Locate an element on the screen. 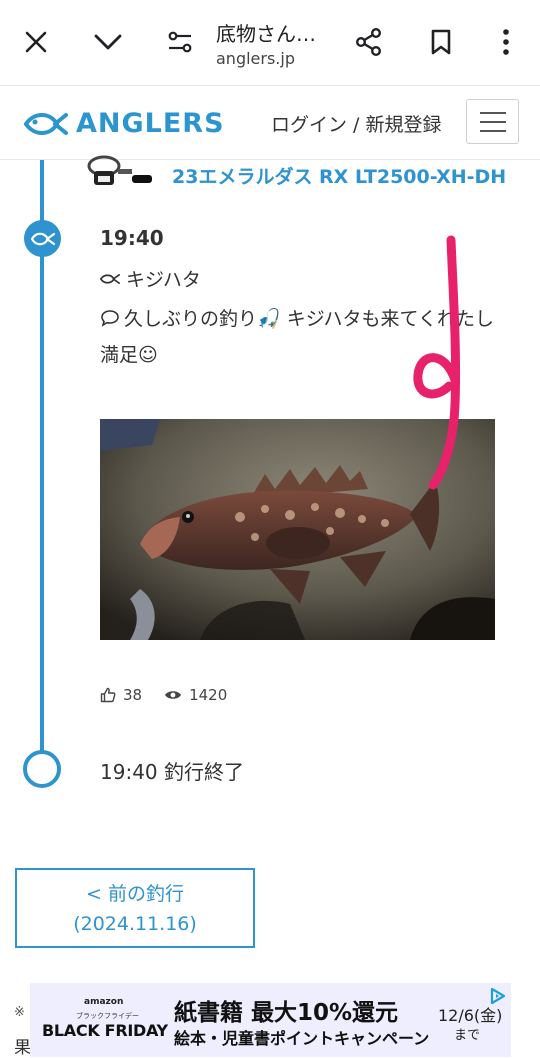 The width and height of the screenshot is (540, 1058). thumbs-up-icon is located at coordinates (108, 695).